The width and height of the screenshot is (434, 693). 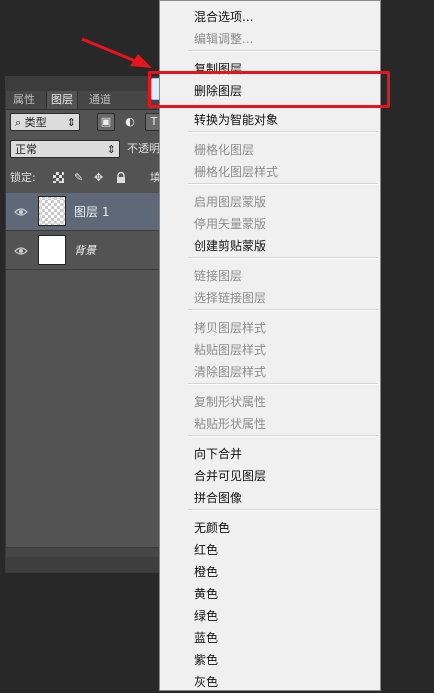 What do you see at coordinates (206, 616) in the screenshot?
I see `menu-item-32: 绿色` at bounding box center [206, 616].